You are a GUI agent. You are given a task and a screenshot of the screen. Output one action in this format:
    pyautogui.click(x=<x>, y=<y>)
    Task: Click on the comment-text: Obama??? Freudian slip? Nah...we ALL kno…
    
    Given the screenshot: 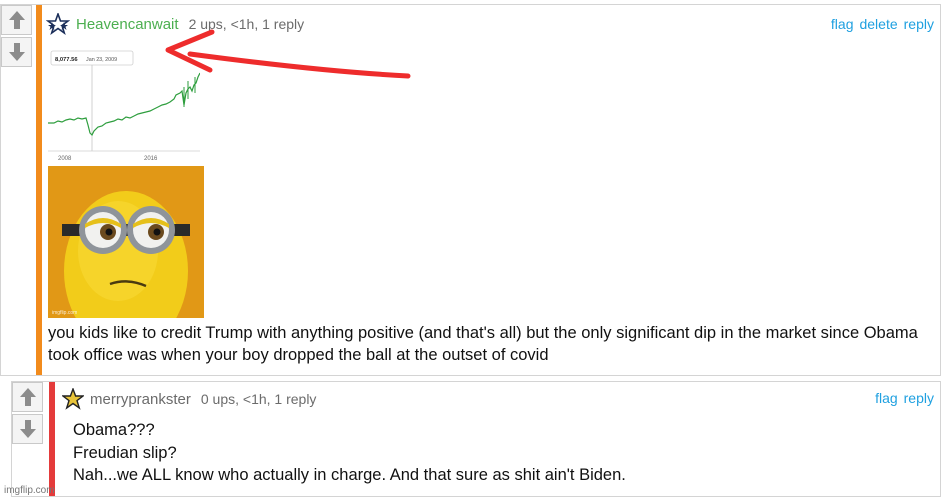 What is the action you would take?
    pyautogui.click(x=503, y=453)
    